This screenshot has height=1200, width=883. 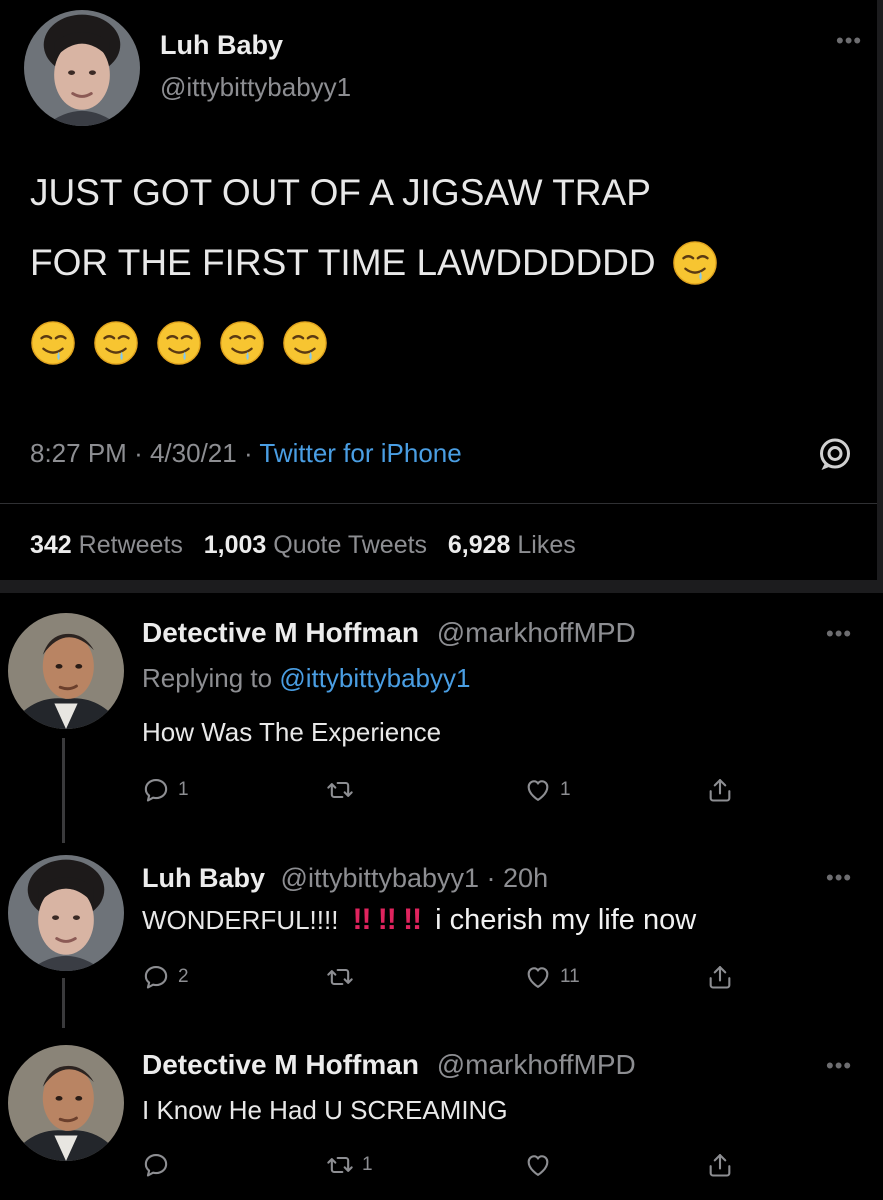 I want to click on double-exclamation-icon: !! !! !!, so click(x=387, y=919).